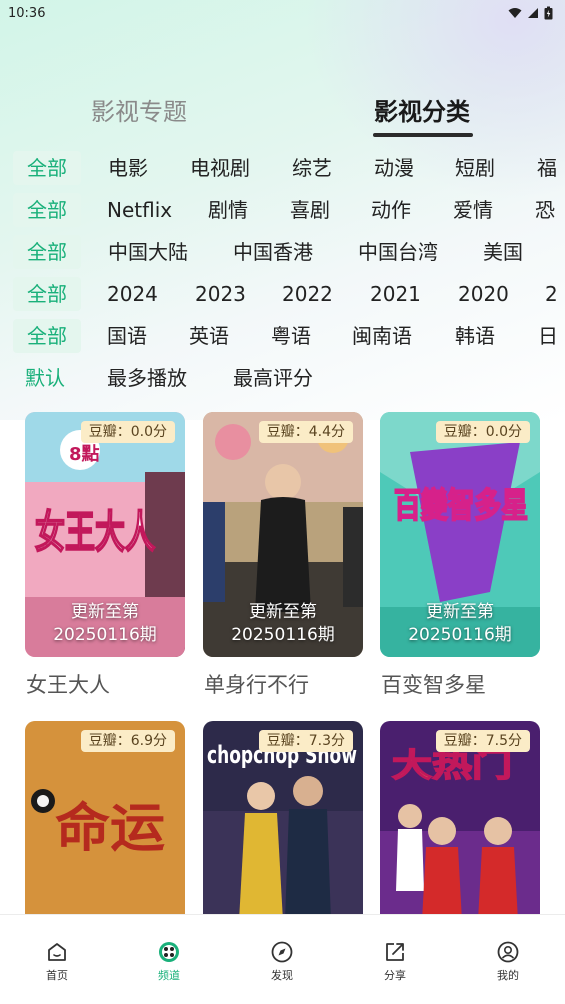 The width and height of the screenshot is (565, 1004). What do you see at coordinates (27, 13) in the screenshot?
I see `status-time: 10:36` at bounding box center [27, 13].